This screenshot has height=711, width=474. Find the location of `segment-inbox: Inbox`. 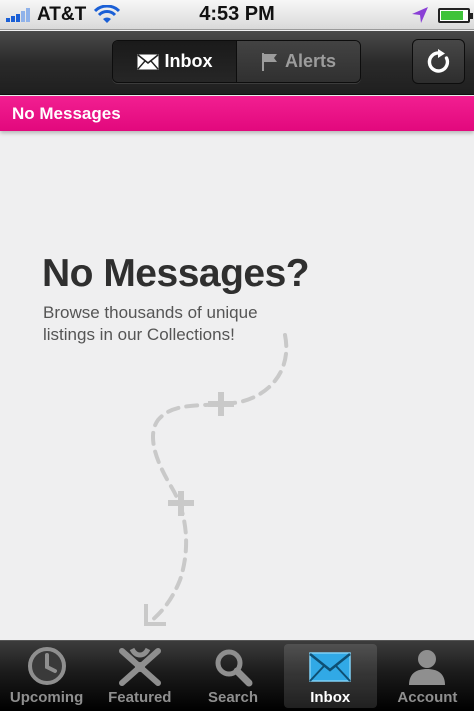

segment-inbox: Inbox is located at coordinates (175, 61).